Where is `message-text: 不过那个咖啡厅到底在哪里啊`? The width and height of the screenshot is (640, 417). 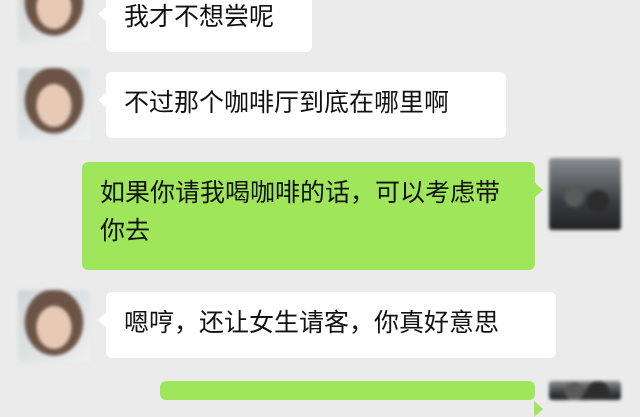 message-text: 不过那个咖啡厅到底在哪里啊 is located at coordinates (287, 102).